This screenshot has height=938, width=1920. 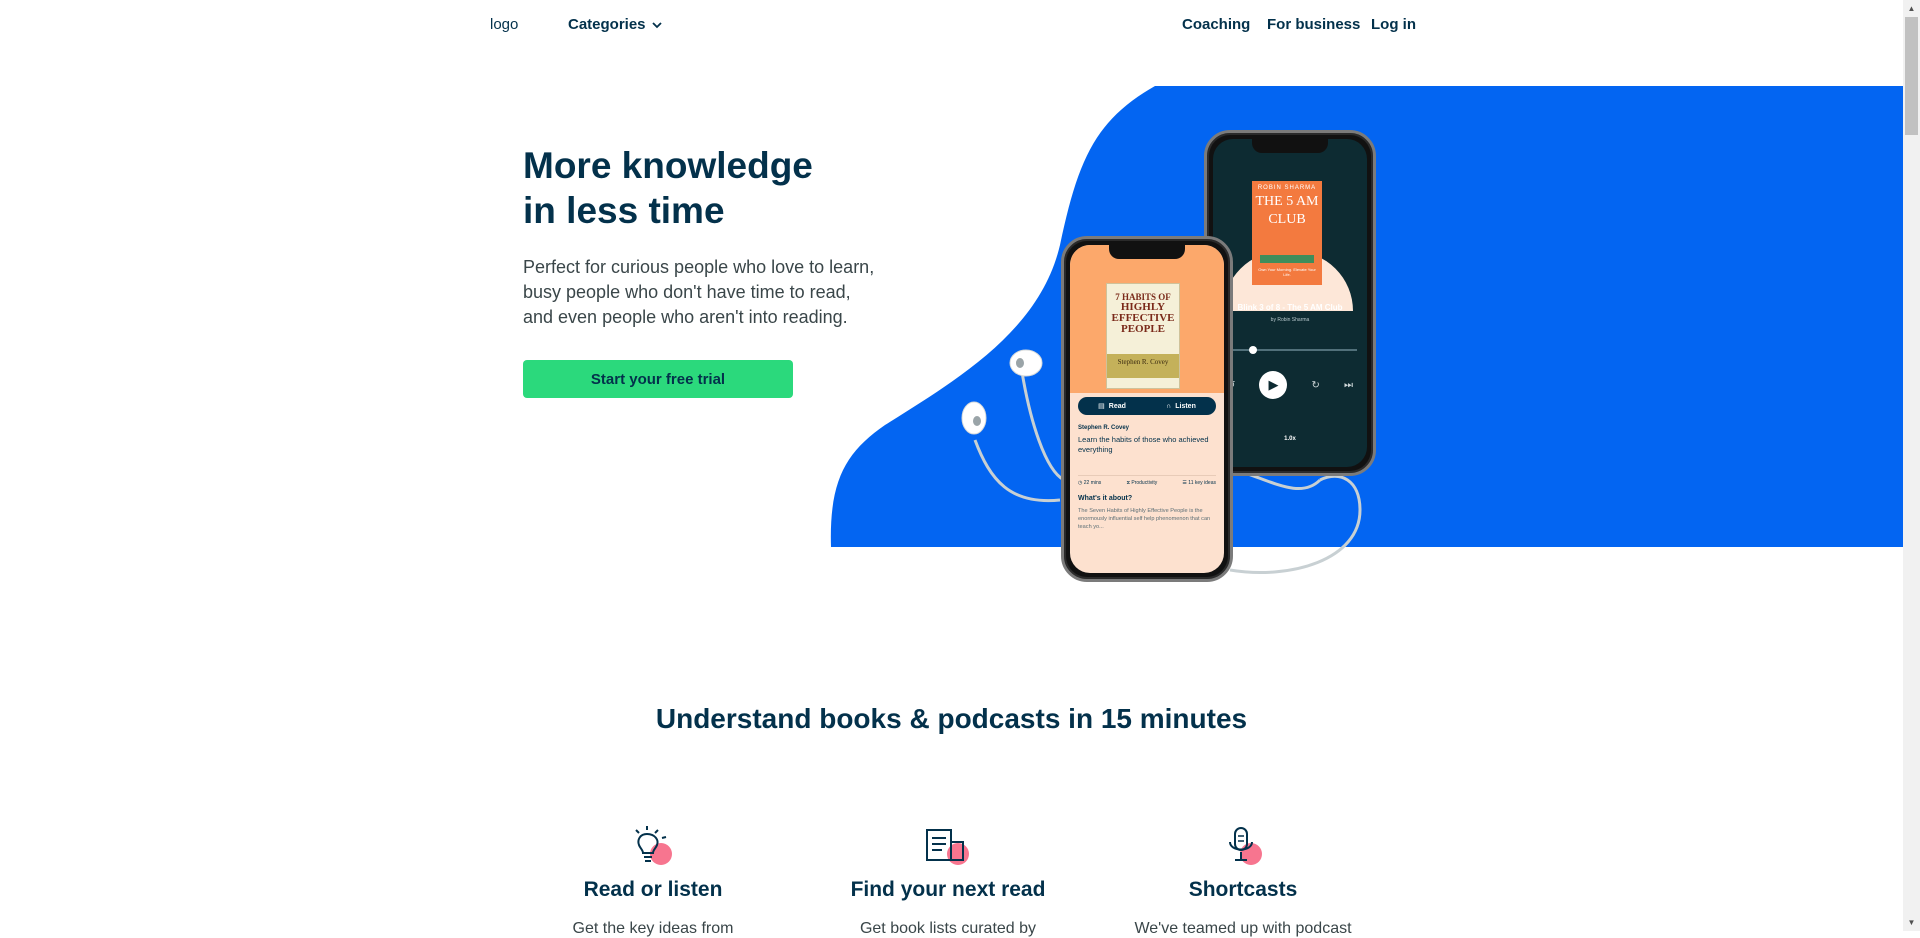 What do you see at coordinates (1273, 385) in the screenshot?
I see `play-icon: ▶` at bounding box center [1273, 385].